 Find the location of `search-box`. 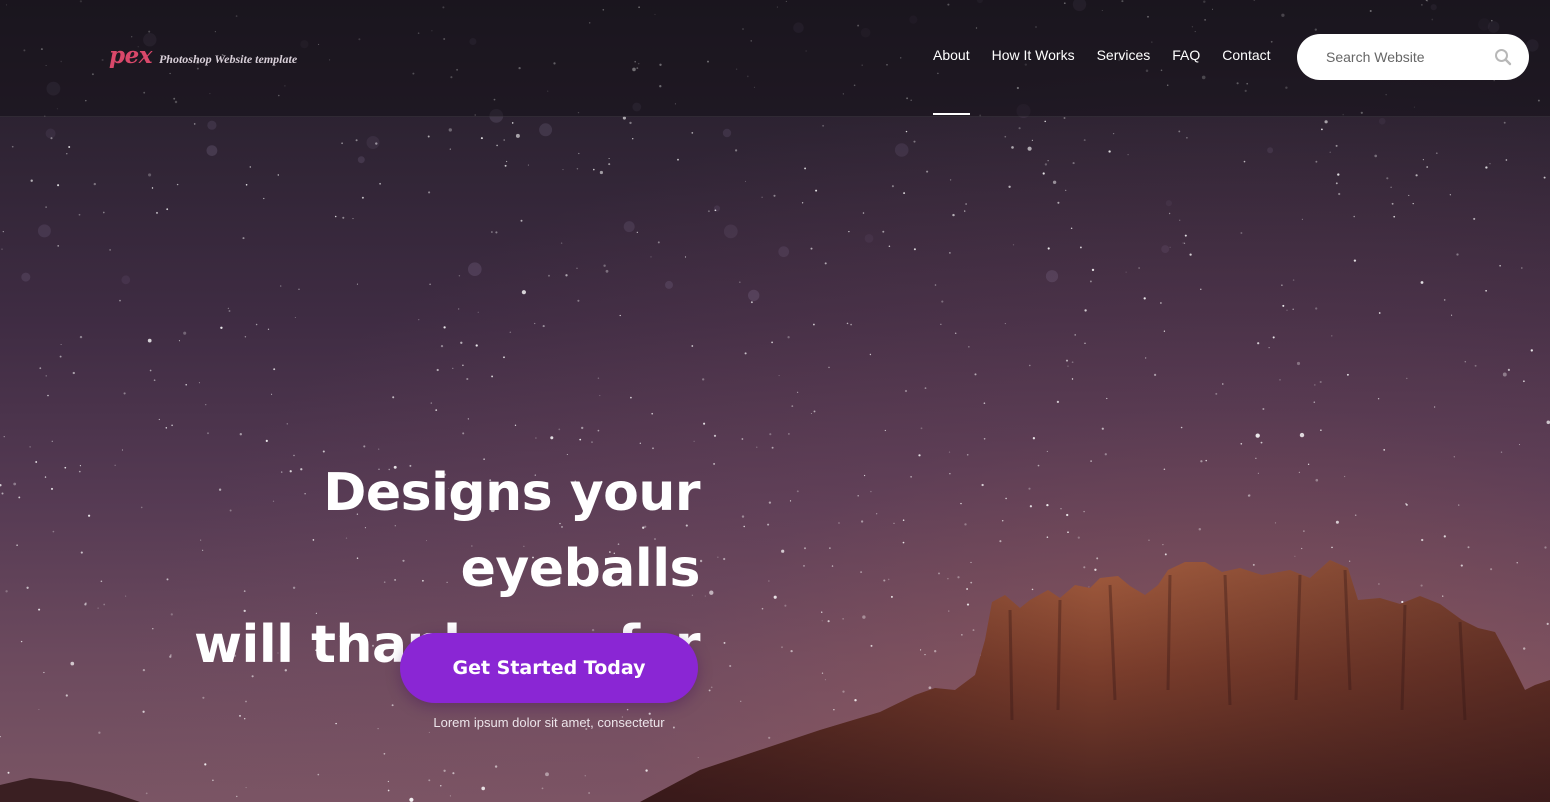

search-box is located at coordinates (1413, 57).